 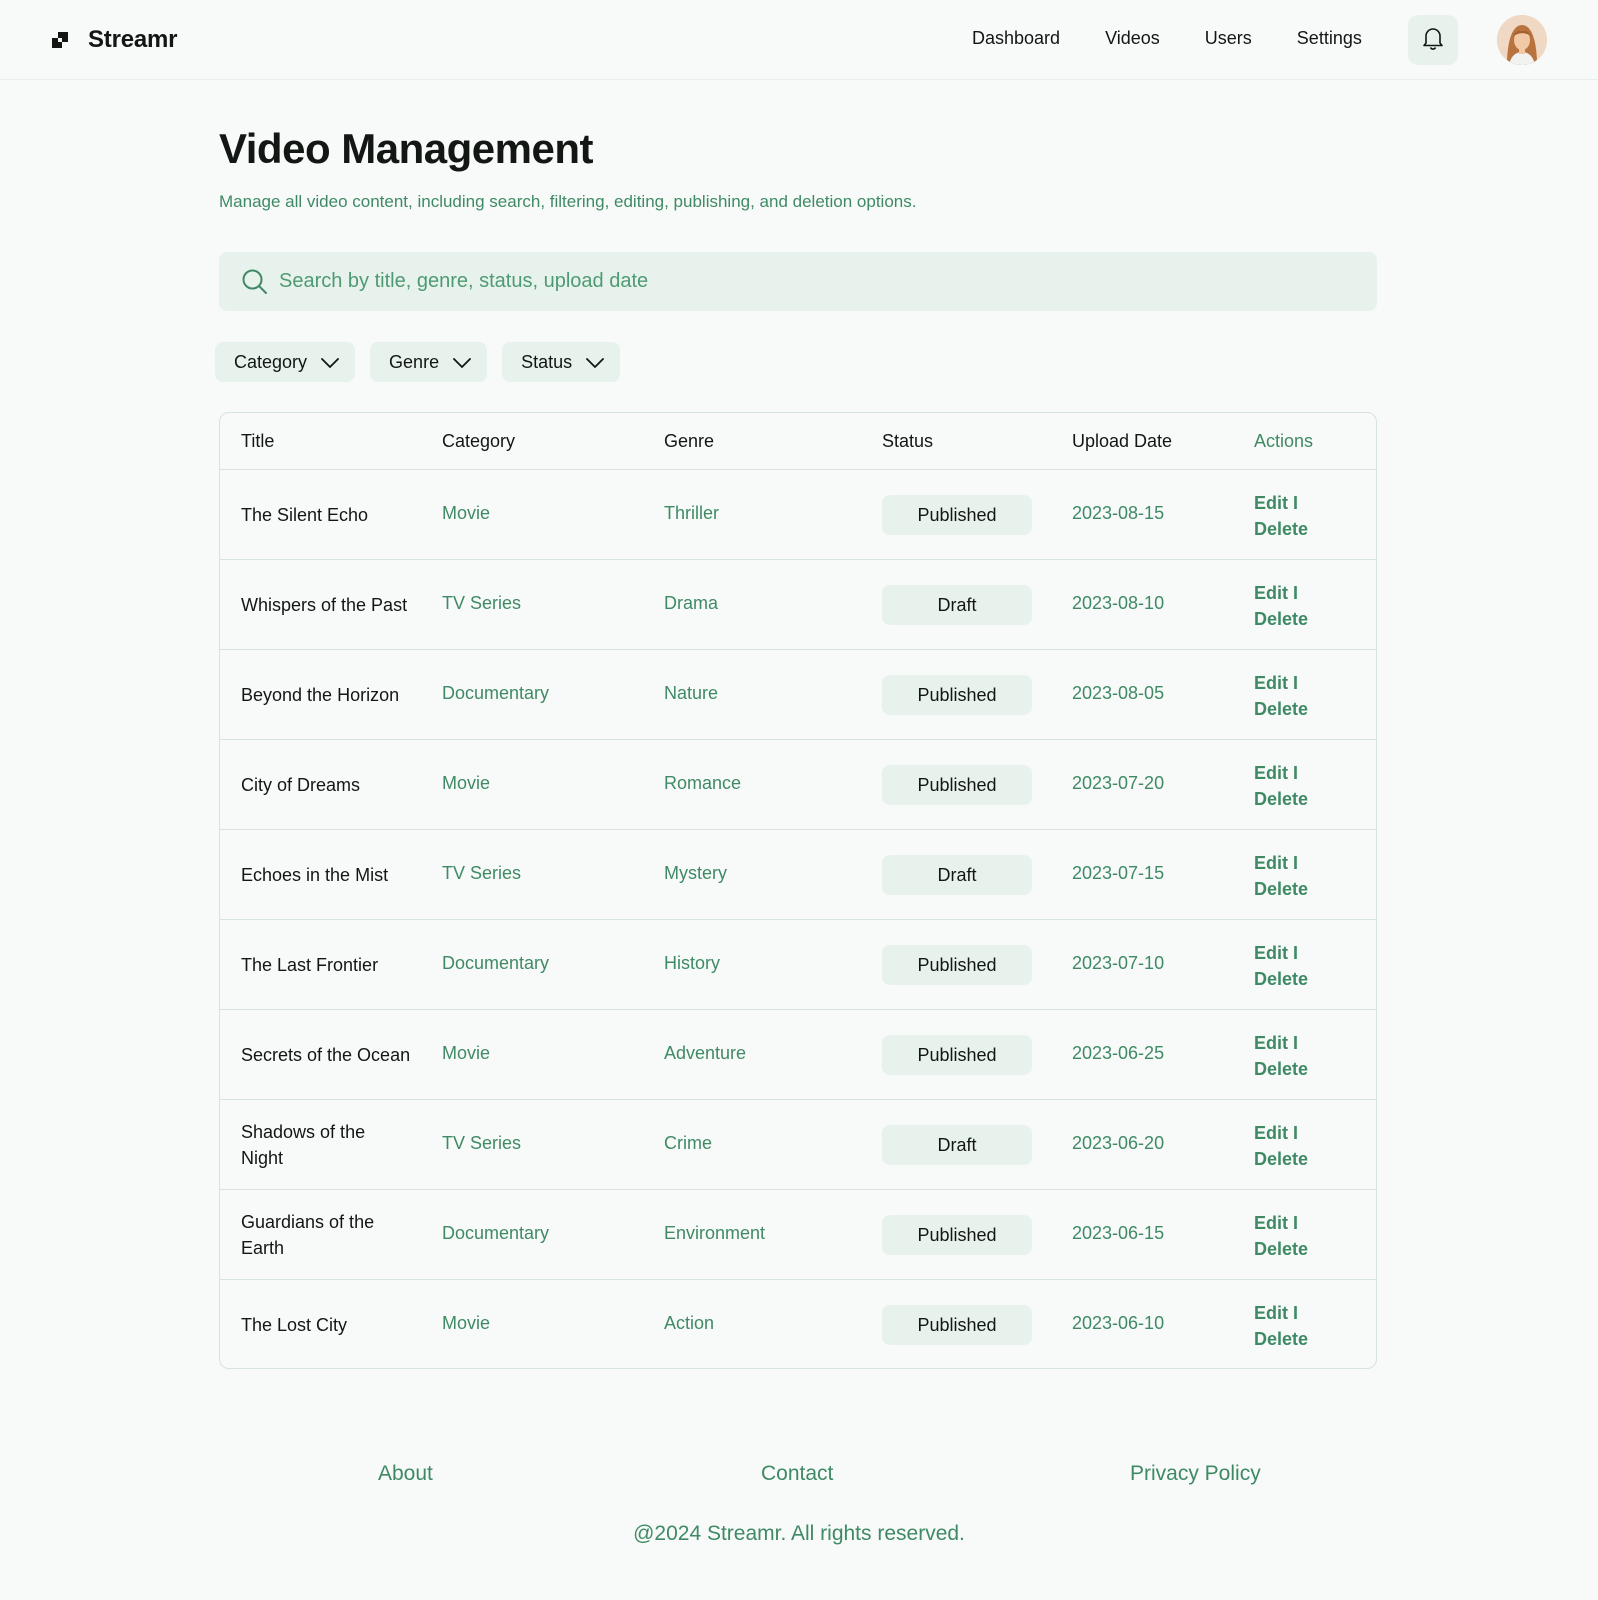 What do you see at coordinates (797, 1474) in the screenshot?
I see `footer-link-contact: Contact` at bounding box center [797, 1474].